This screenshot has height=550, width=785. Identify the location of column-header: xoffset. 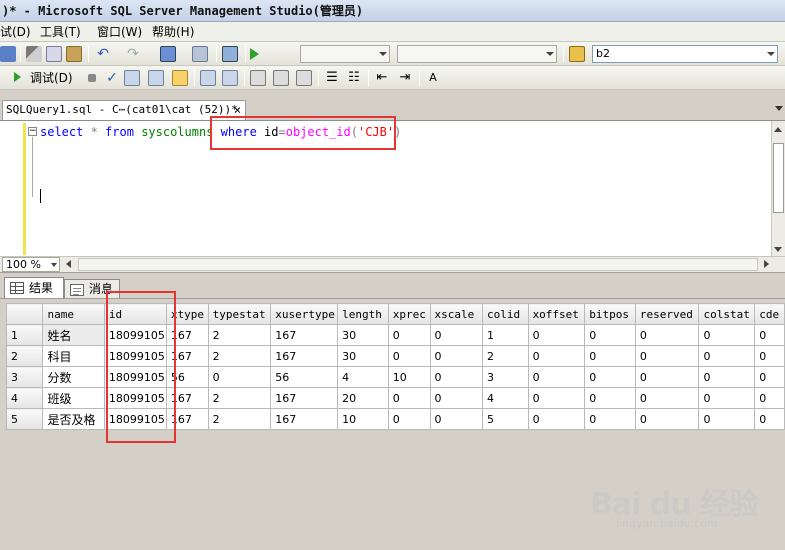
(556, 314).